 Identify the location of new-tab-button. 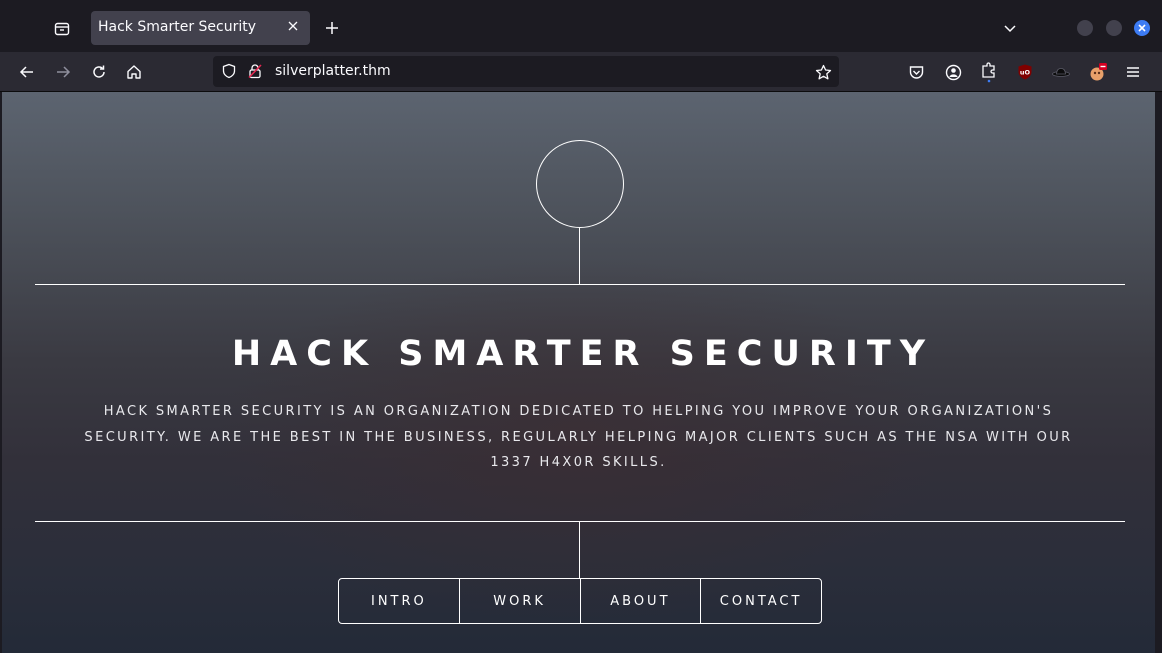
(332, 28).